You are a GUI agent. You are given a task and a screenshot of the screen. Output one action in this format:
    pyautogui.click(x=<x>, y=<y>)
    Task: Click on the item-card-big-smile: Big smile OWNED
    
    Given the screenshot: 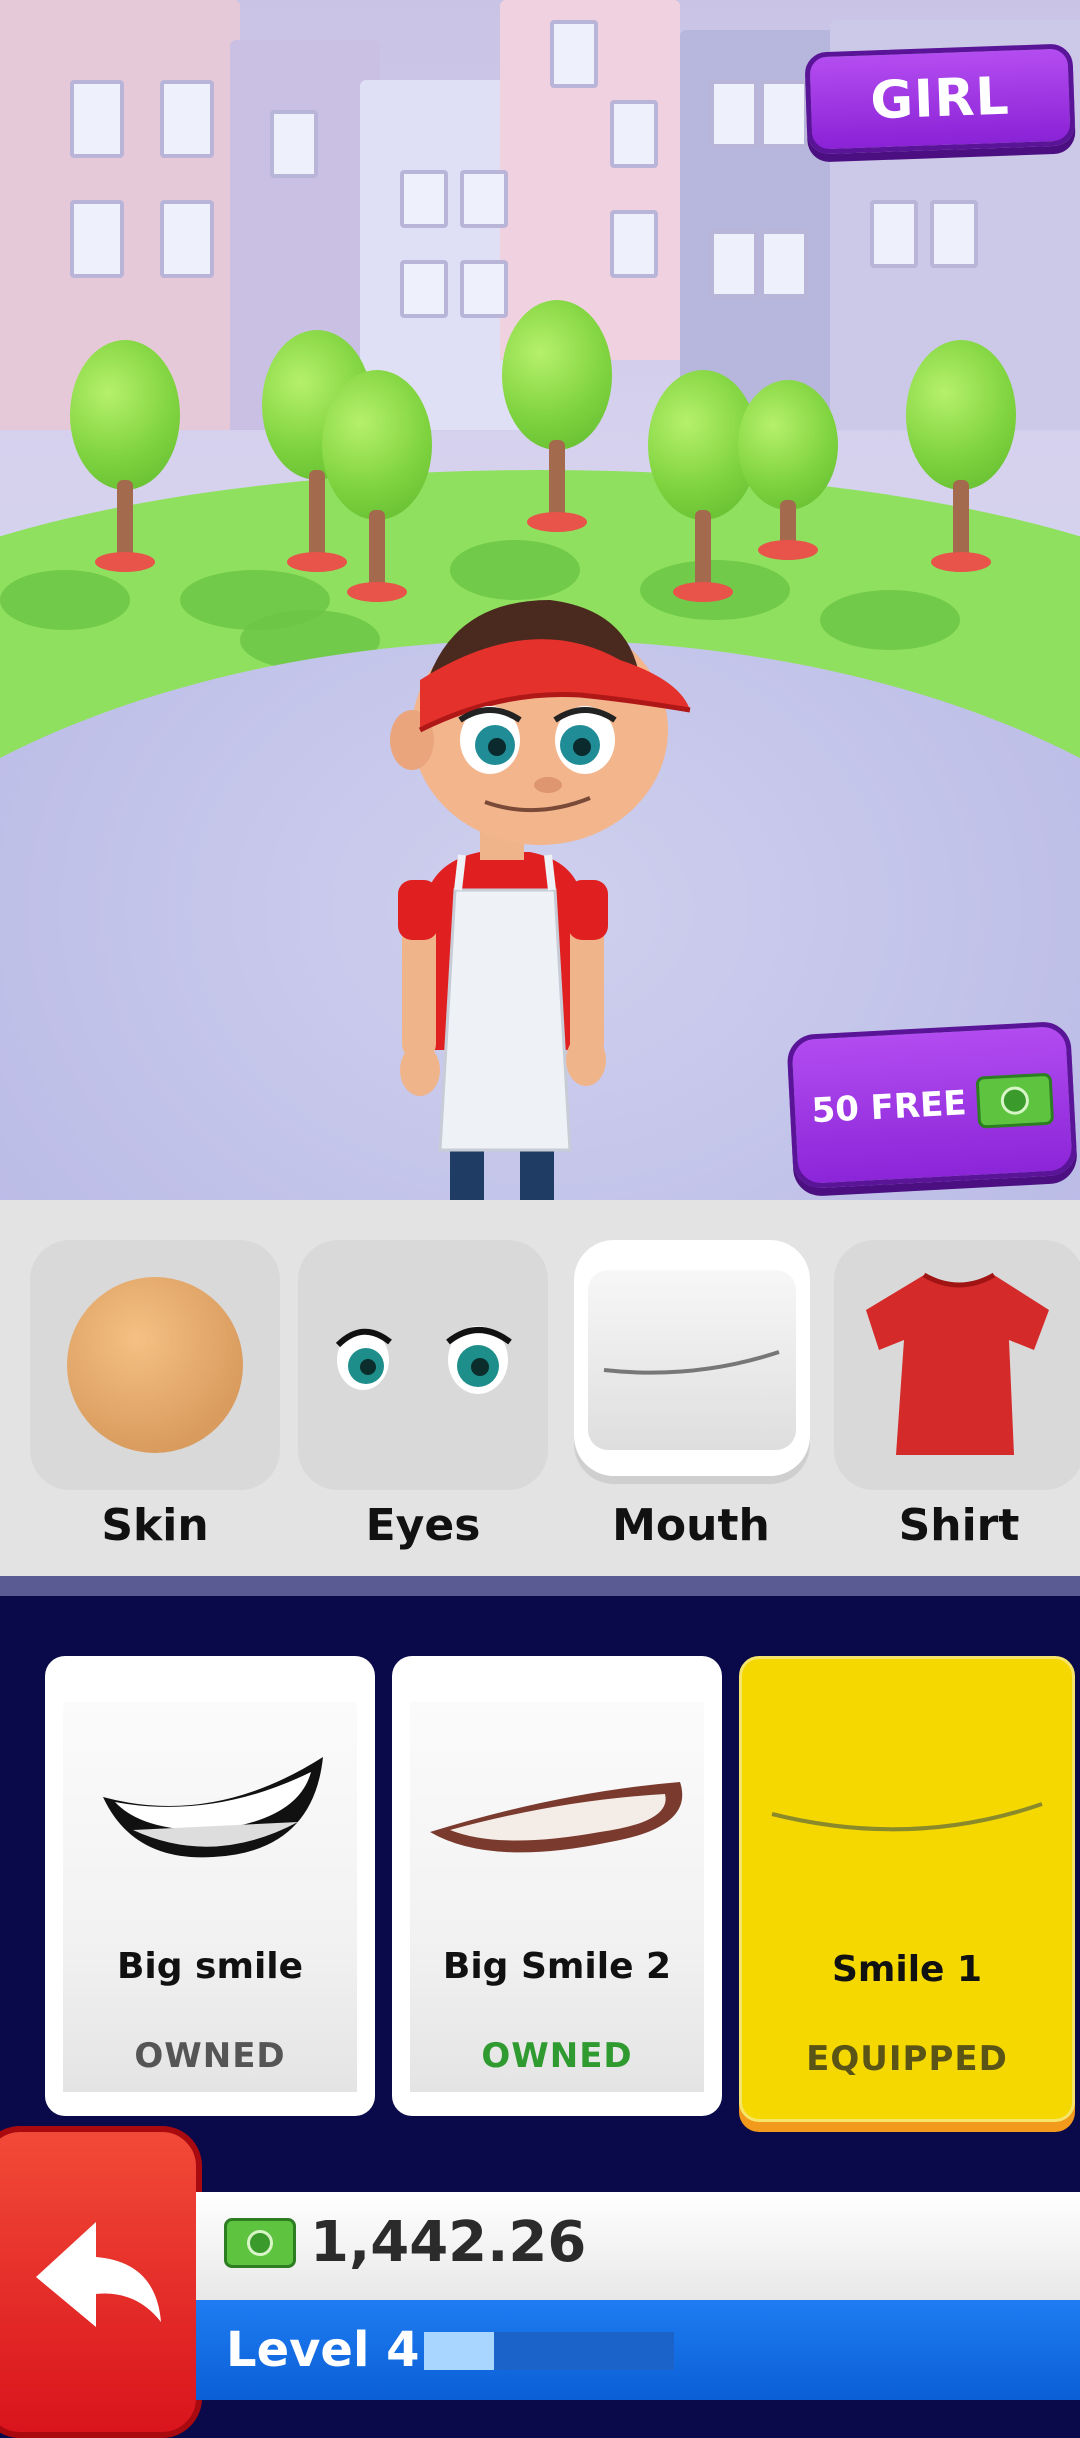 What is the action you would take?
    pyautogui.click(x=210, y=1886)
    